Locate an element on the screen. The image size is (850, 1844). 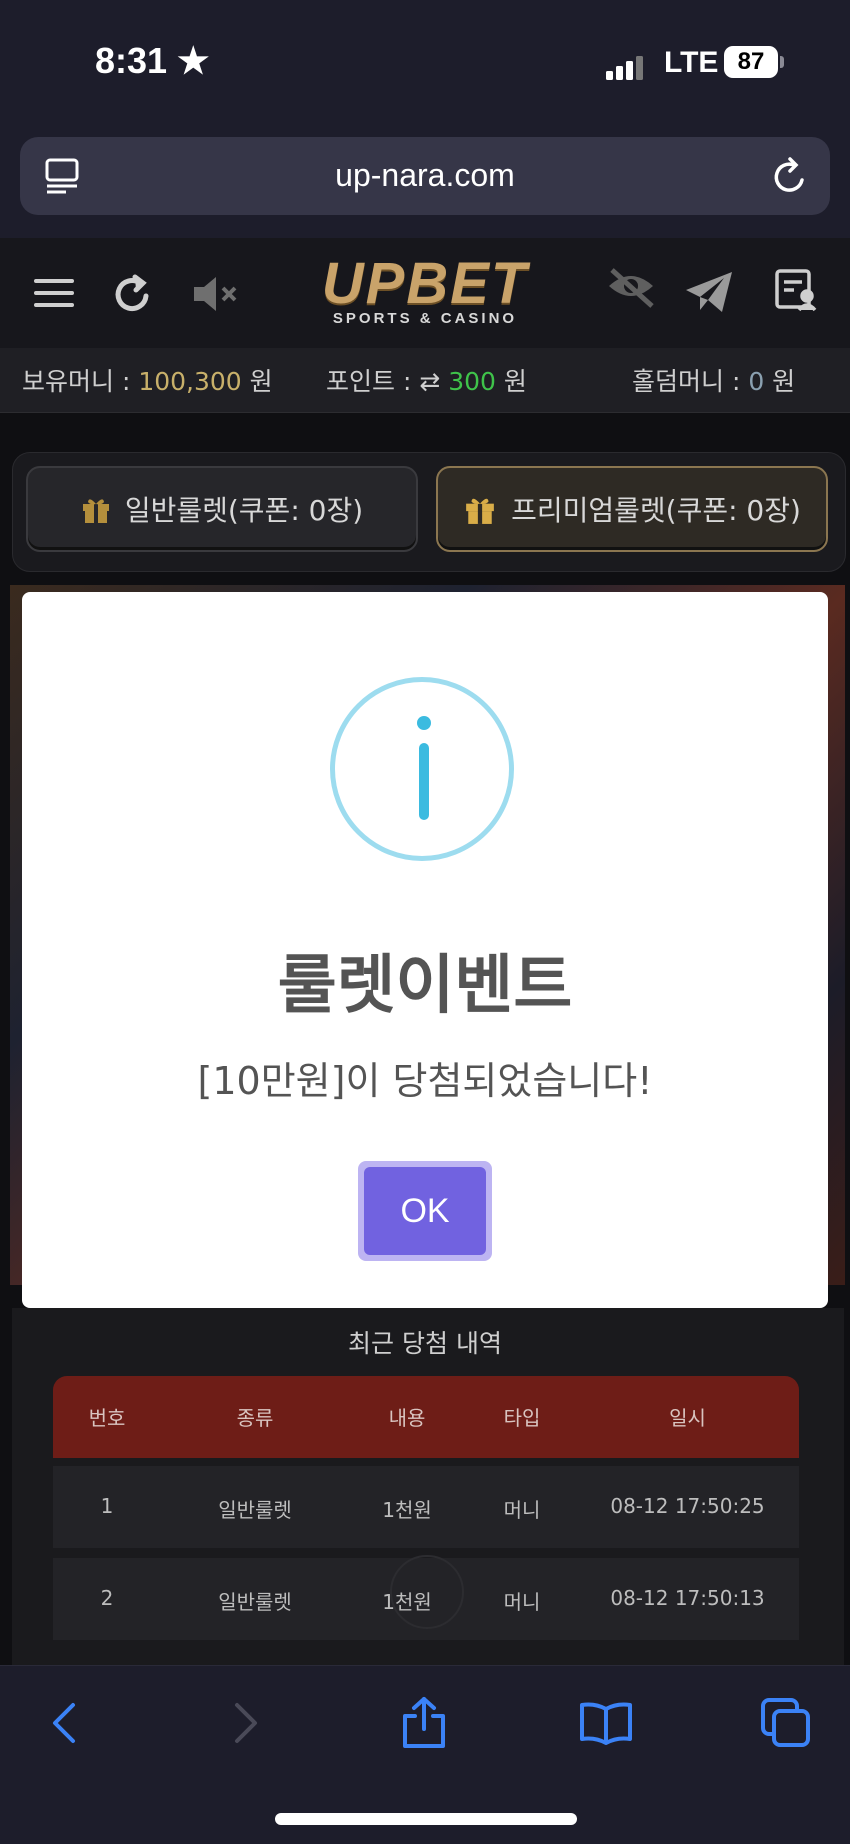
menu-icon is located at coordinates (54, 293).